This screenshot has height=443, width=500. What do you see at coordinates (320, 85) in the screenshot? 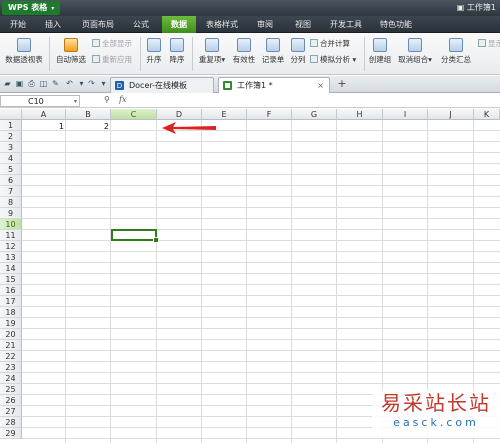
I see `close-tab-icon: ×` at bounding box center [320, 85].